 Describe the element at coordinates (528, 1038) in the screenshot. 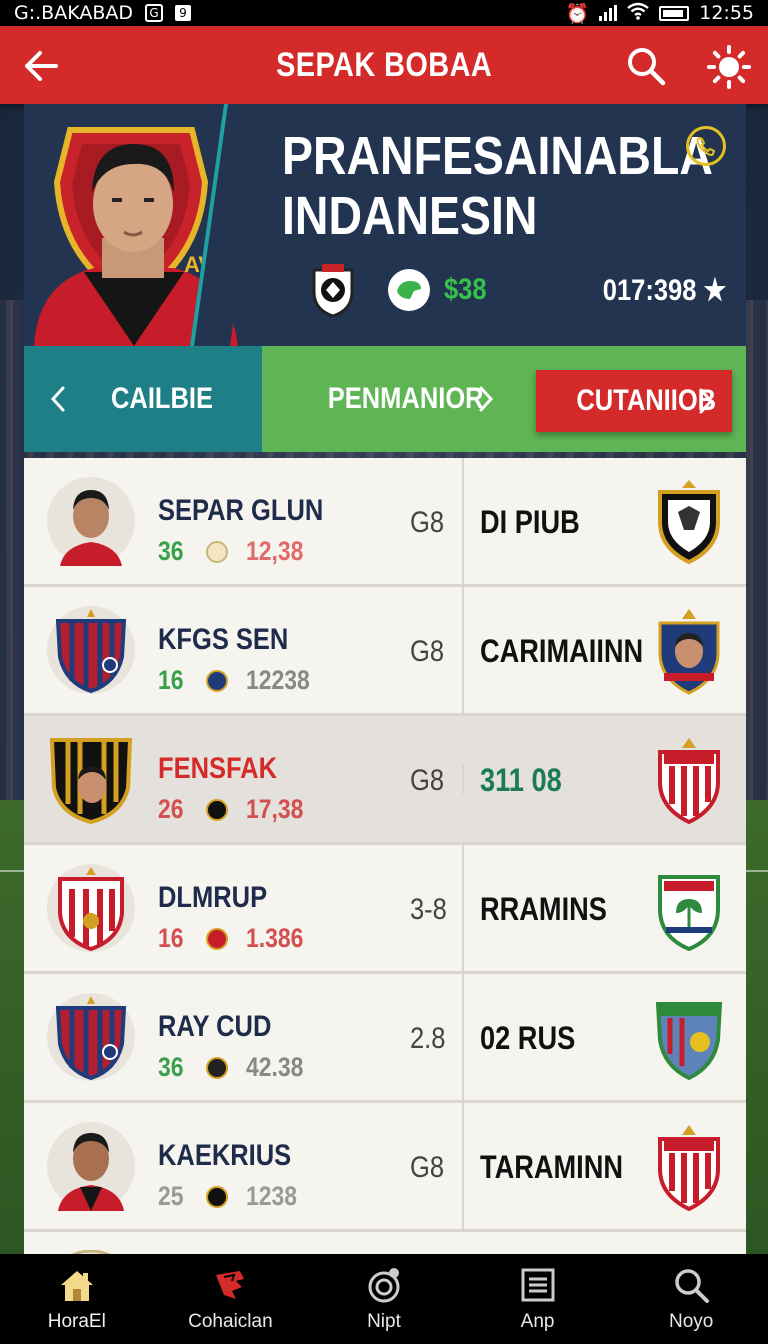

I see `opponent-name: 02 RUS` at that location.